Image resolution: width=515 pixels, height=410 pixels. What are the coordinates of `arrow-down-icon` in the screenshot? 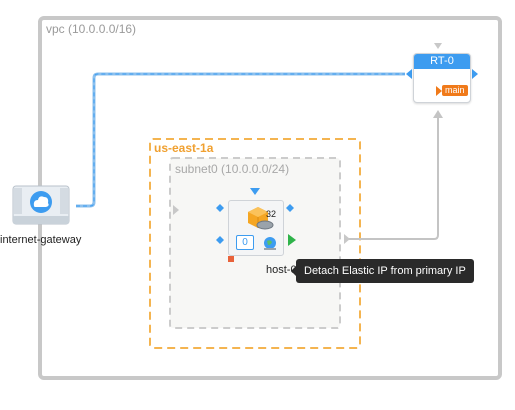 It's located at (438, 46).